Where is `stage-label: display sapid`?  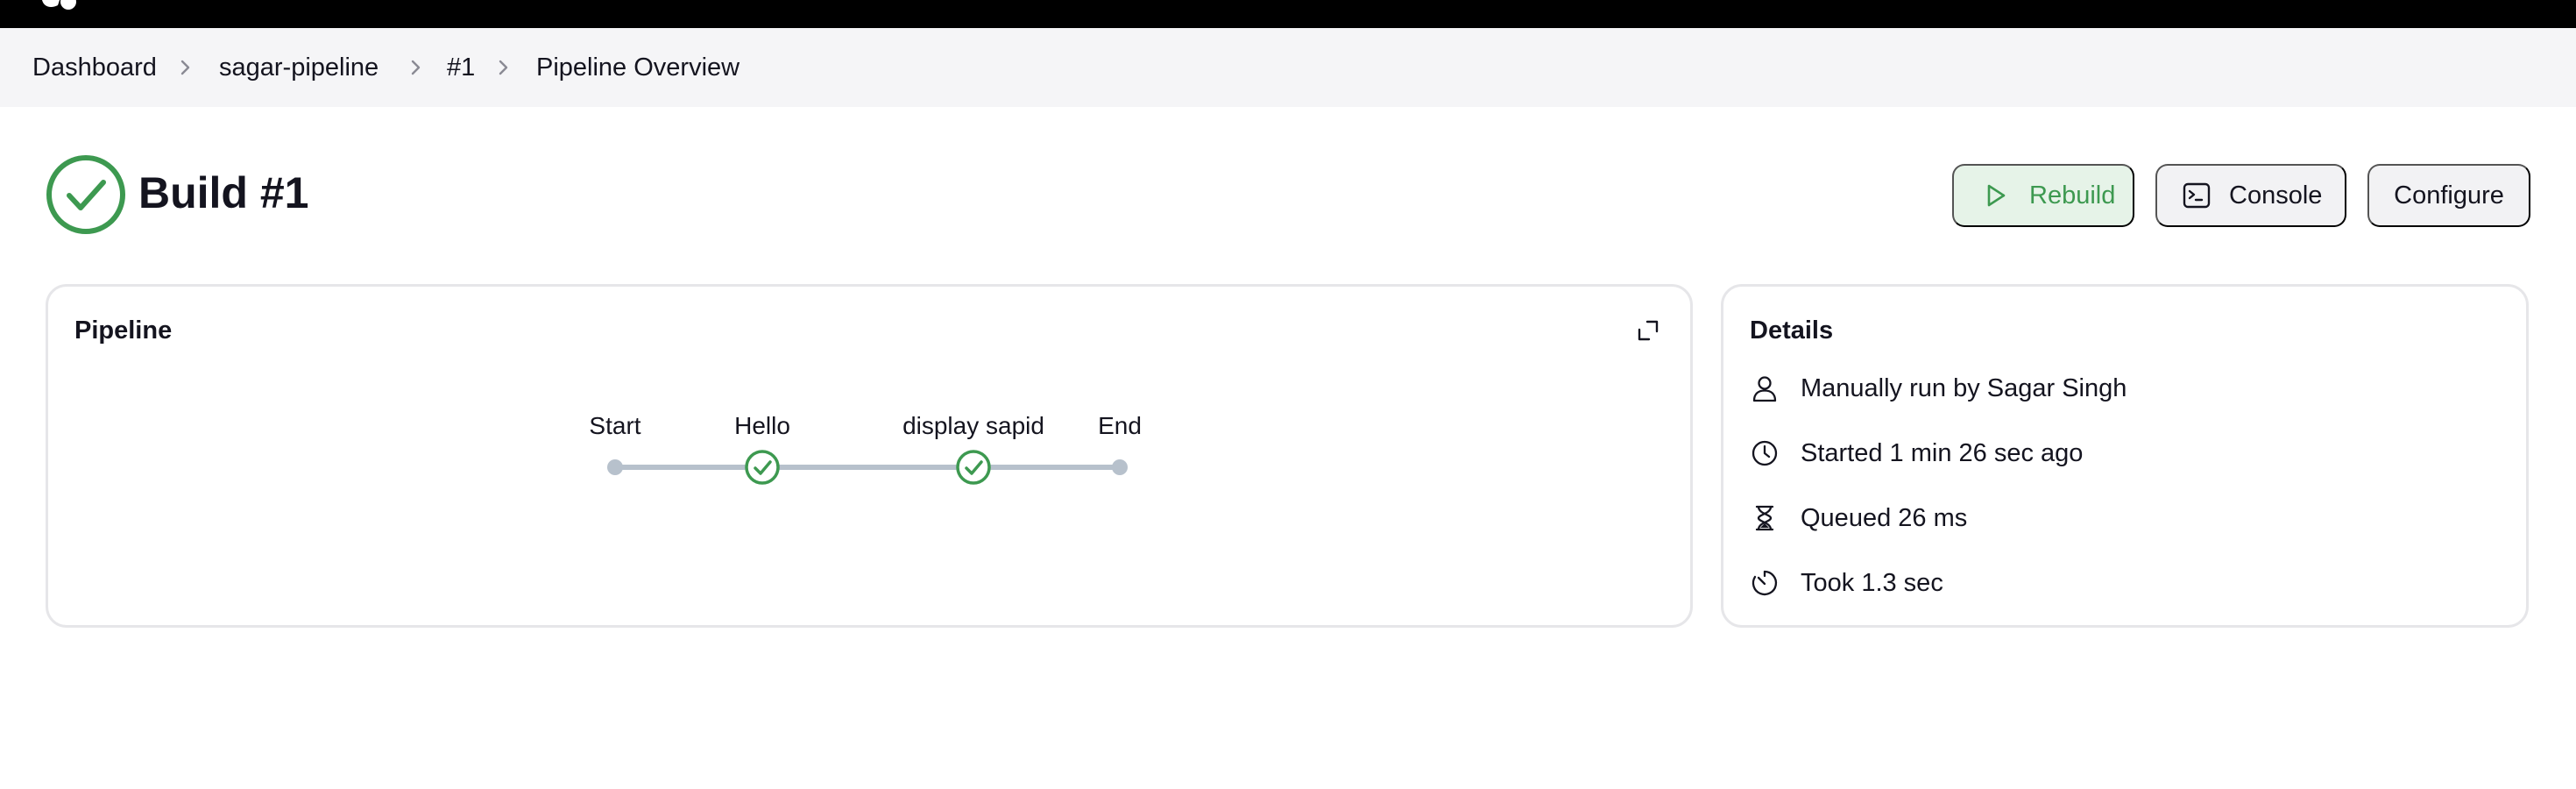
stage-label: display sapid is located at coordinates (973, 425).